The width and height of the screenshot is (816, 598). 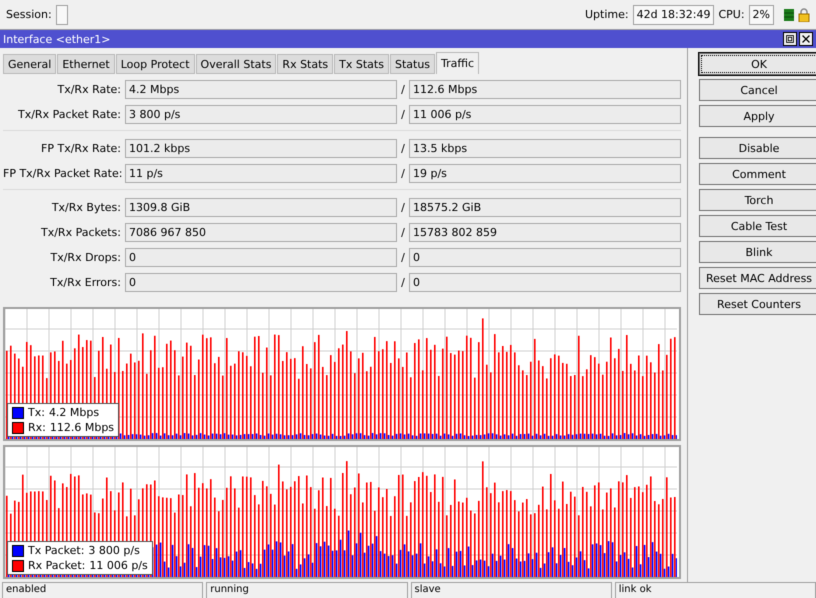 I want to click on rx-value-field: 11 006 p/s, so click(x=545, y=114).